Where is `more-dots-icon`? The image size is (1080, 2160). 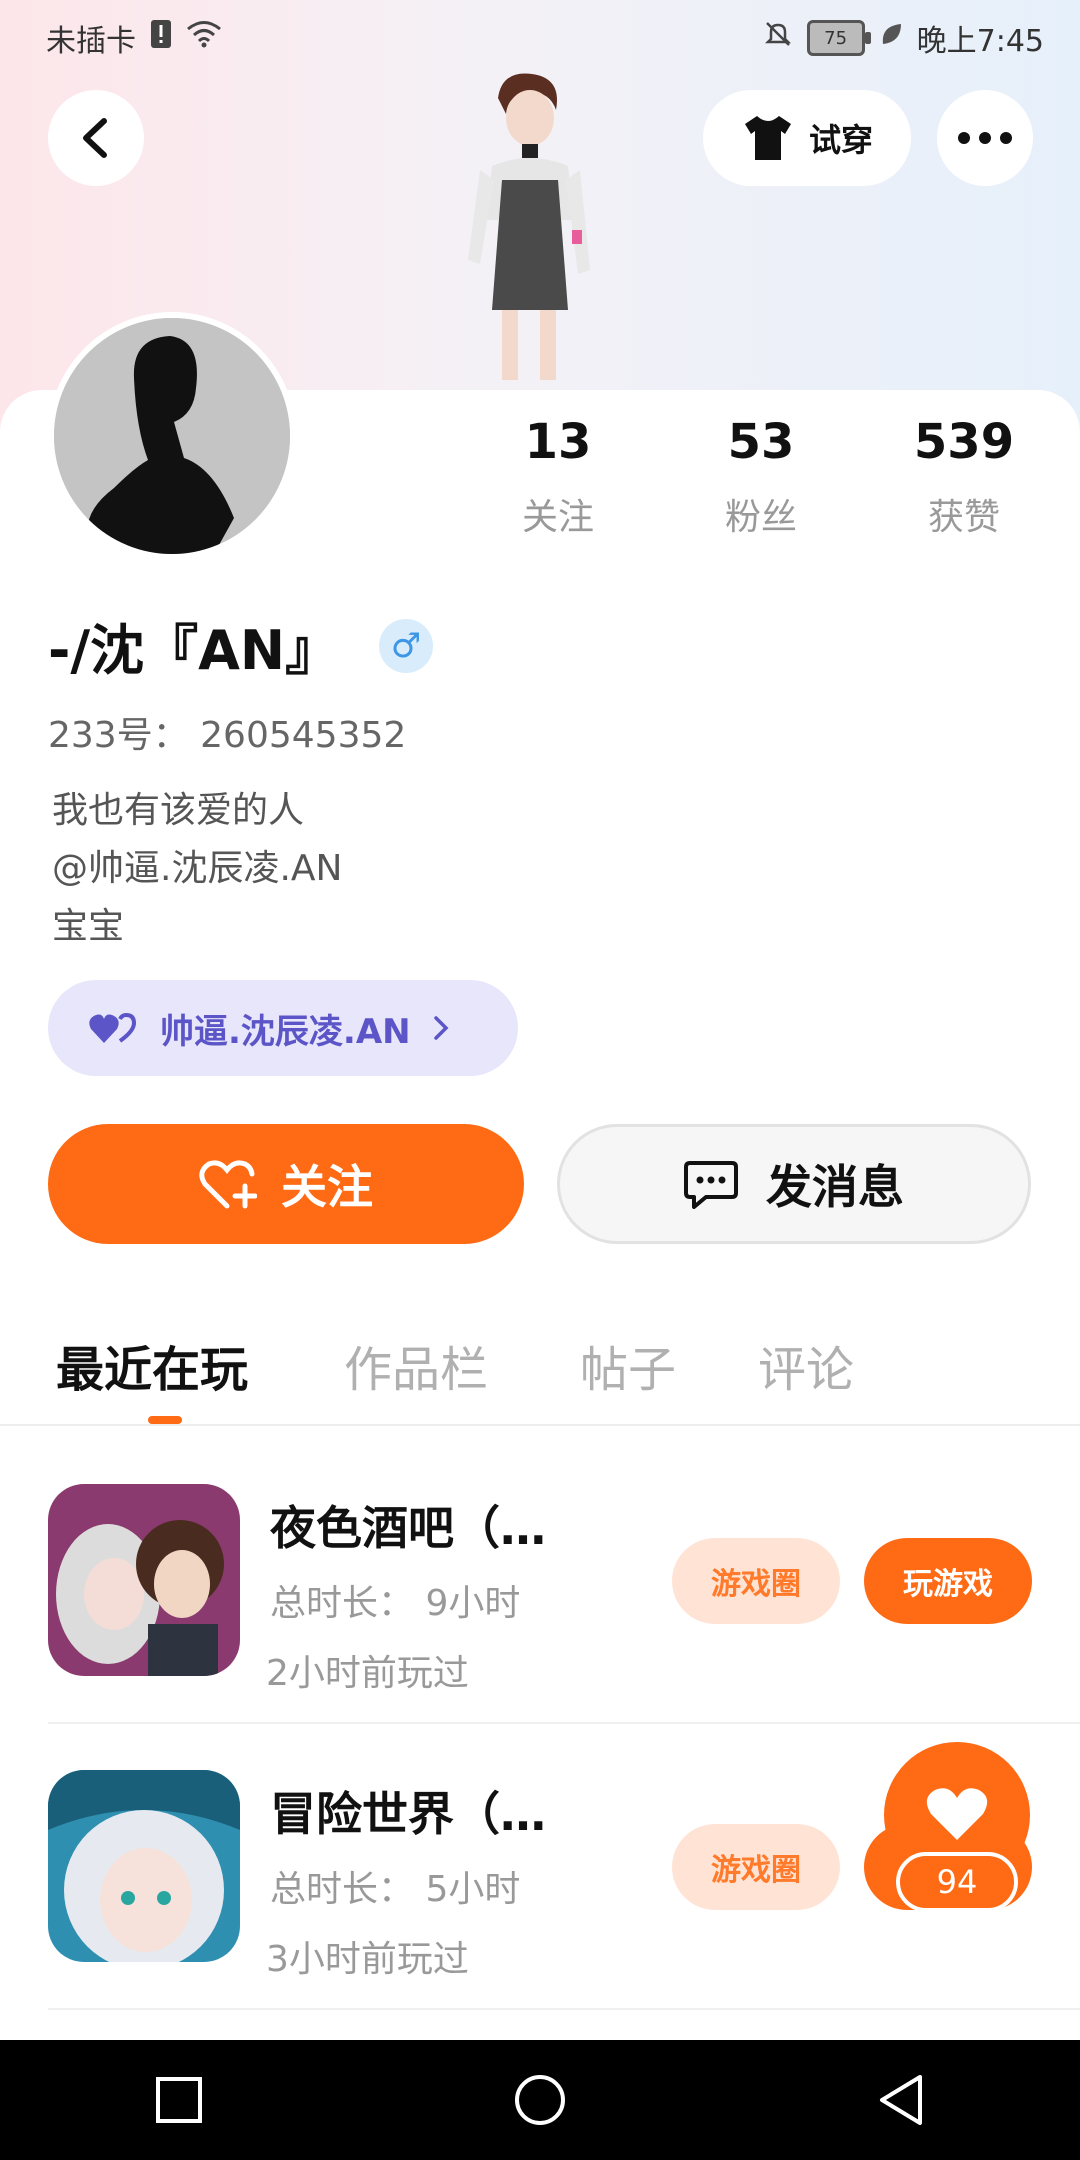
more-dots-icon is located at coordinates (985, 138).